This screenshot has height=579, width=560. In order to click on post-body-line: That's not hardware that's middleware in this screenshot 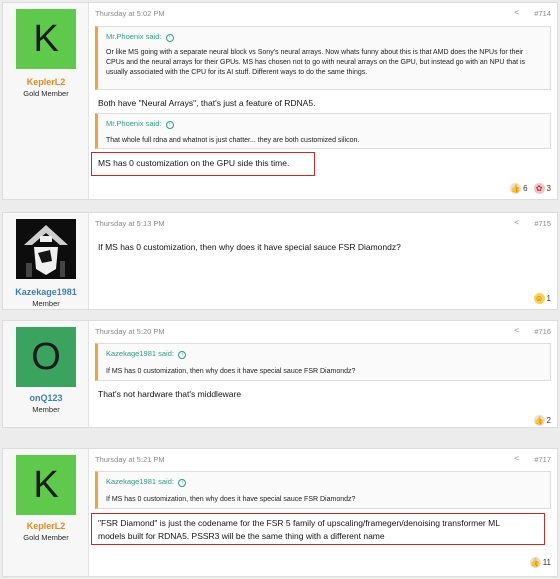, I will do `click(170, 394)`.